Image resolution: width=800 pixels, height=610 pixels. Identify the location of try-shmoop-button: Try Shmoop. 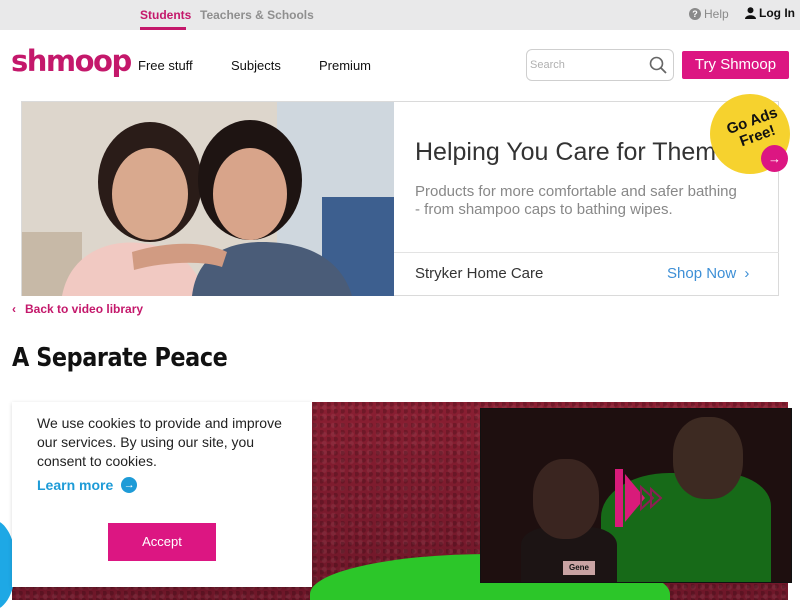
(735, 65).